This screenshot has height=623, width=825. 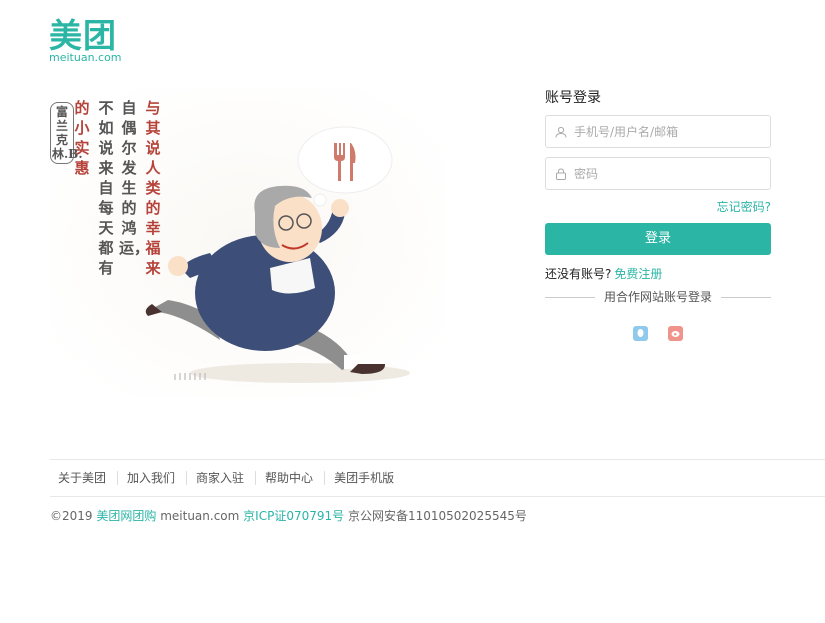 I want to click on quote-column-4: 的小实惠, so click(x=82, y=138).